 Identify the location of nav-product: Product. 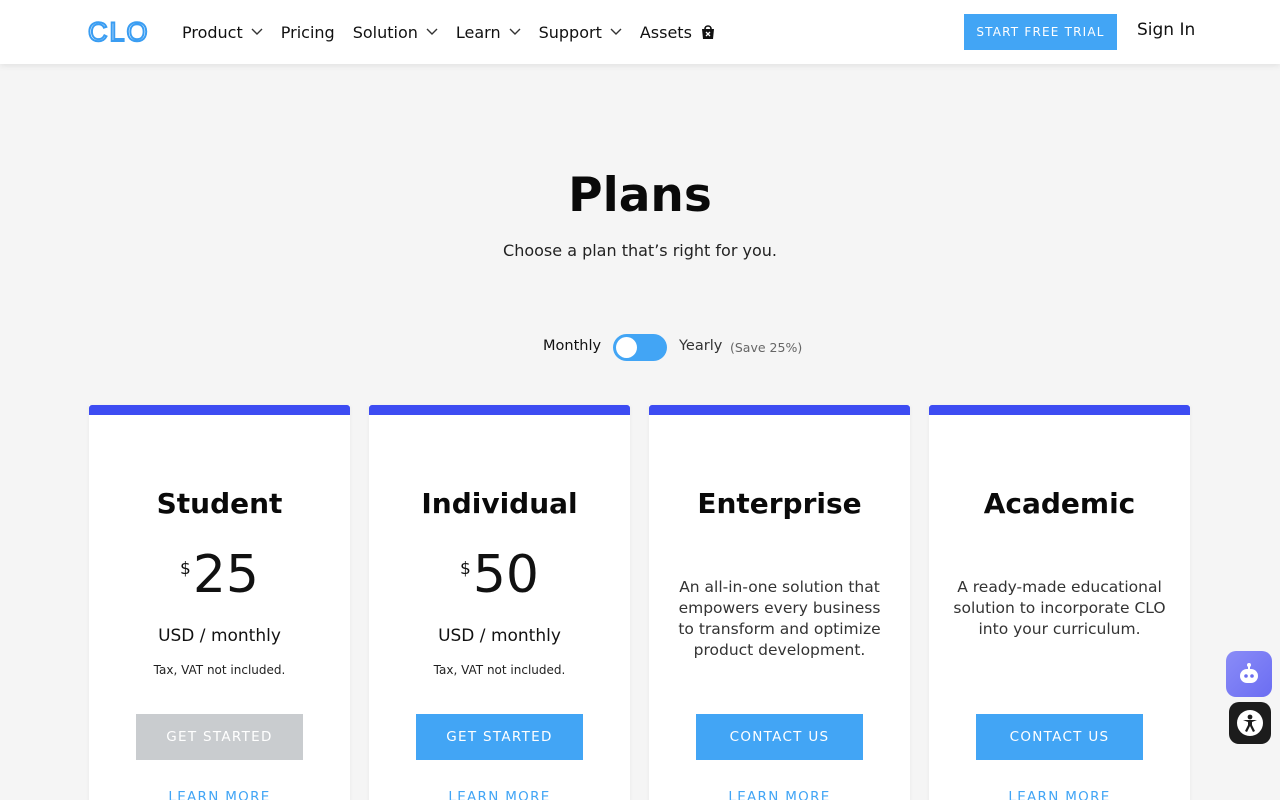
(222, 32).